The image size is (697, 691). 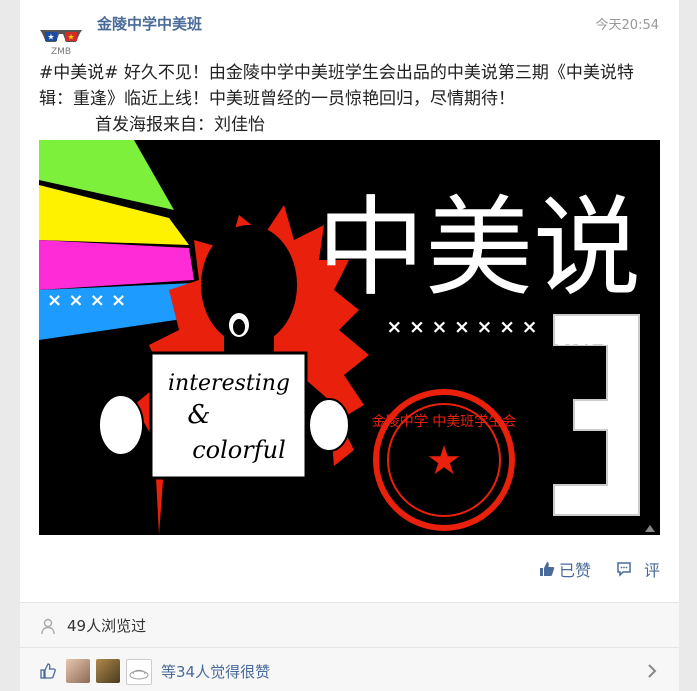 I want to click on post-credit: 首发海报来自：刘佳怡, so click(x=180, y=125).